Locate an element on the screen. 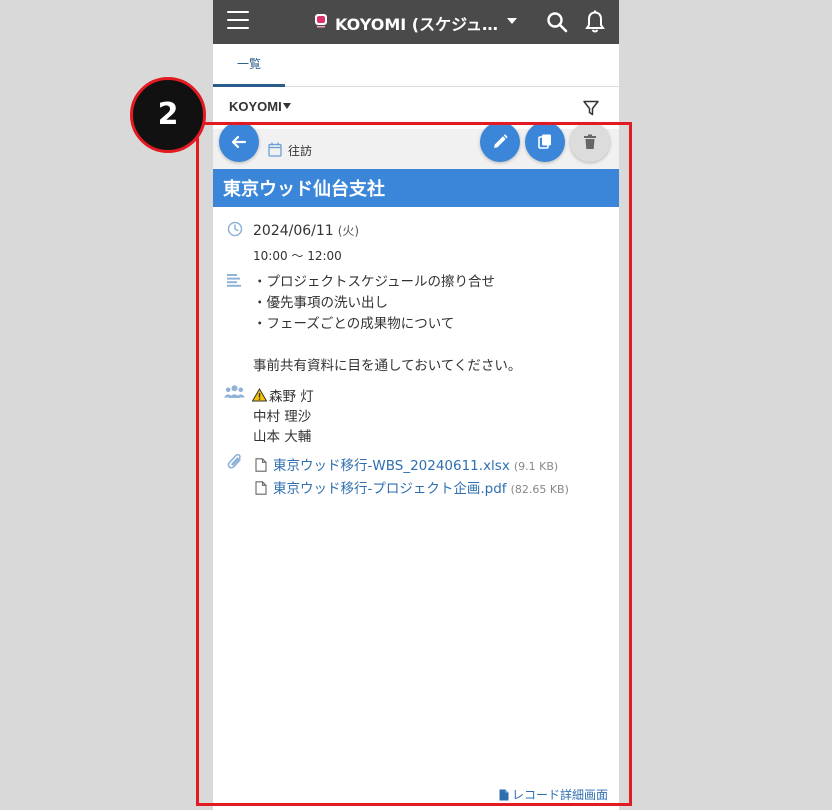 The image size is (832, 810). view-selector: KOYOMI is located at coordinates (260, 106).